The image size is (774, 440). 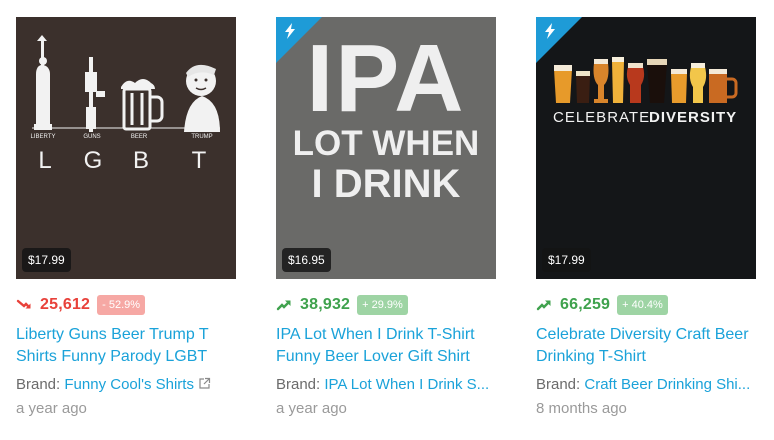 I want to click on trend-down-arrow-icon, so click(x=23, y=304).